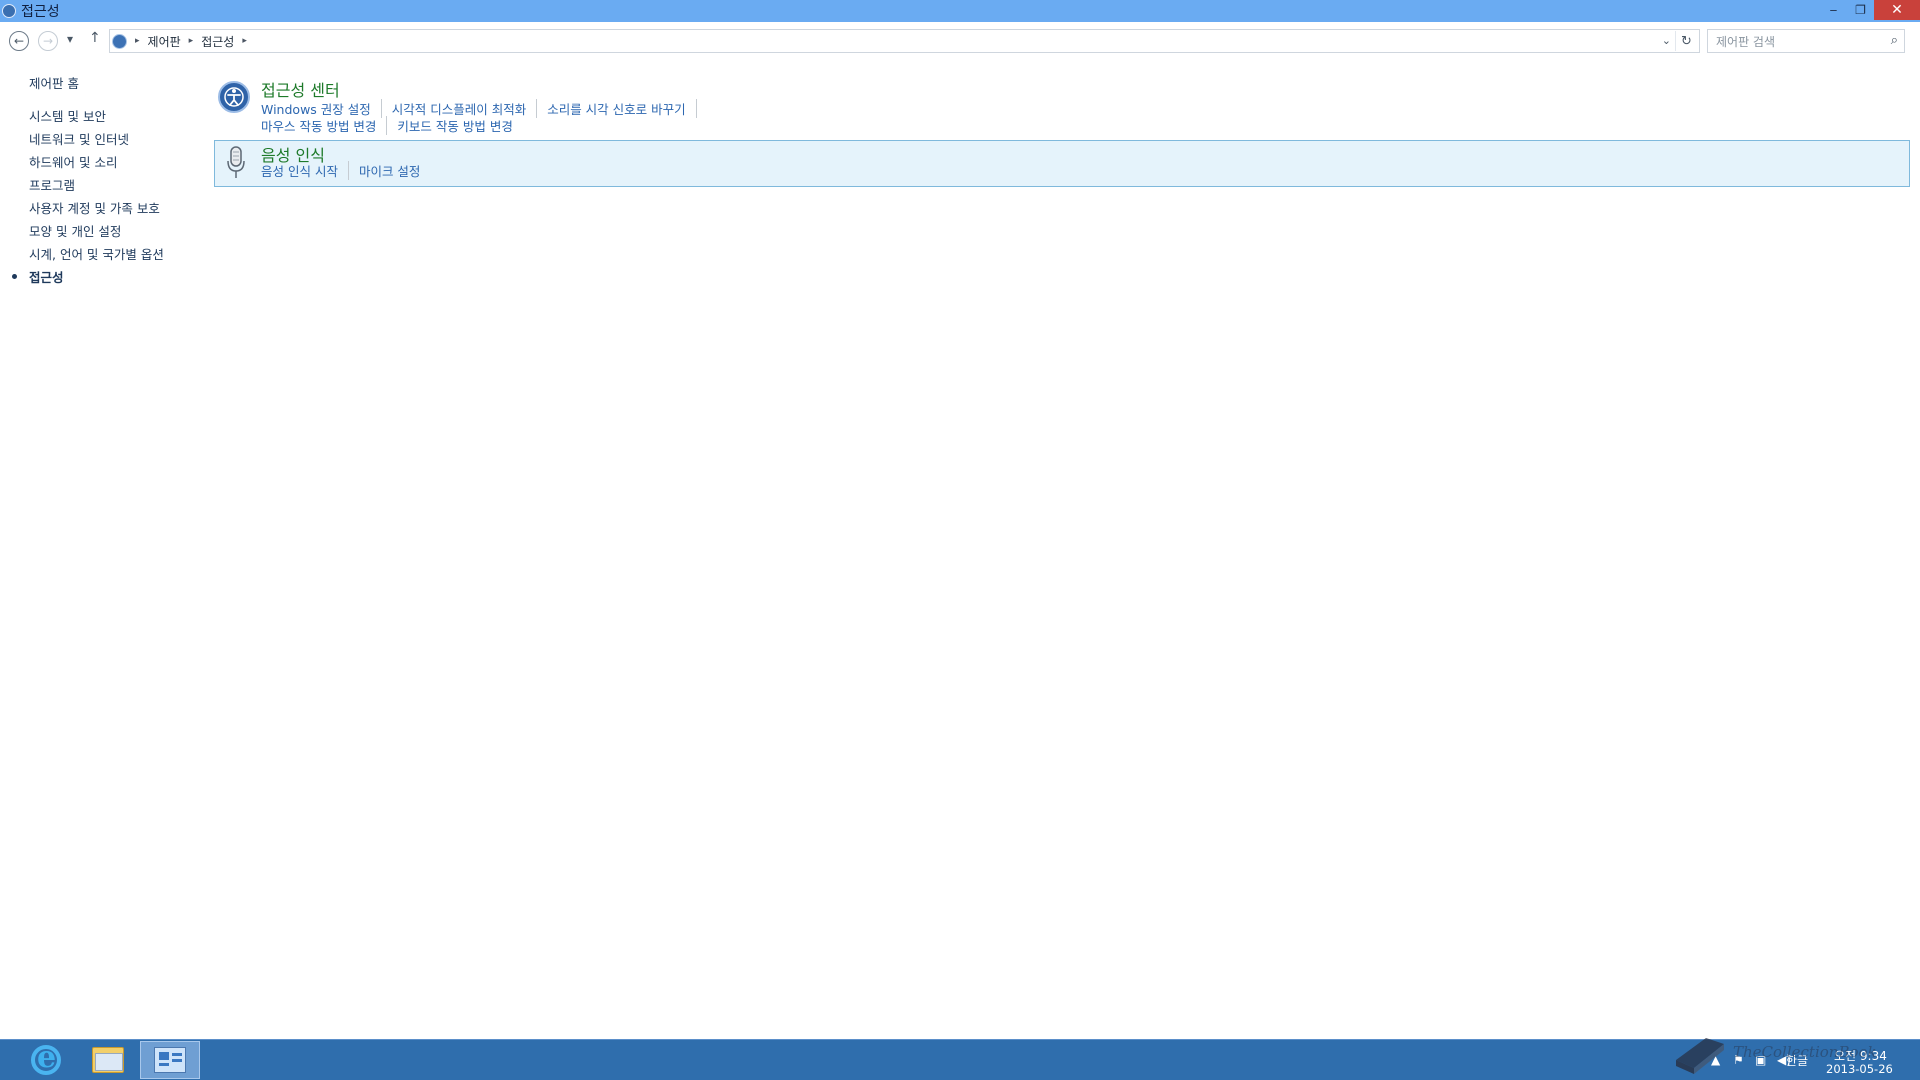  Describe the element at coordinates (236, 163) in the screenshot. I see `microphone-icon` at that location.